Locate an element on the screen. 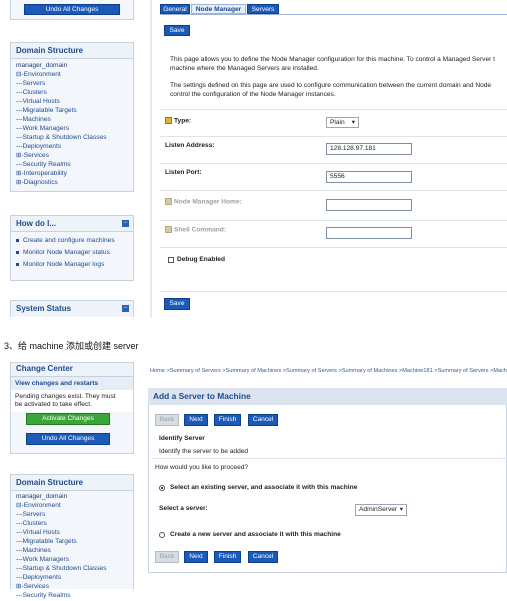 This screenshot has height=601, width=507. tree-item: ⊞-Interoperability is located at coordinates (72, 173).